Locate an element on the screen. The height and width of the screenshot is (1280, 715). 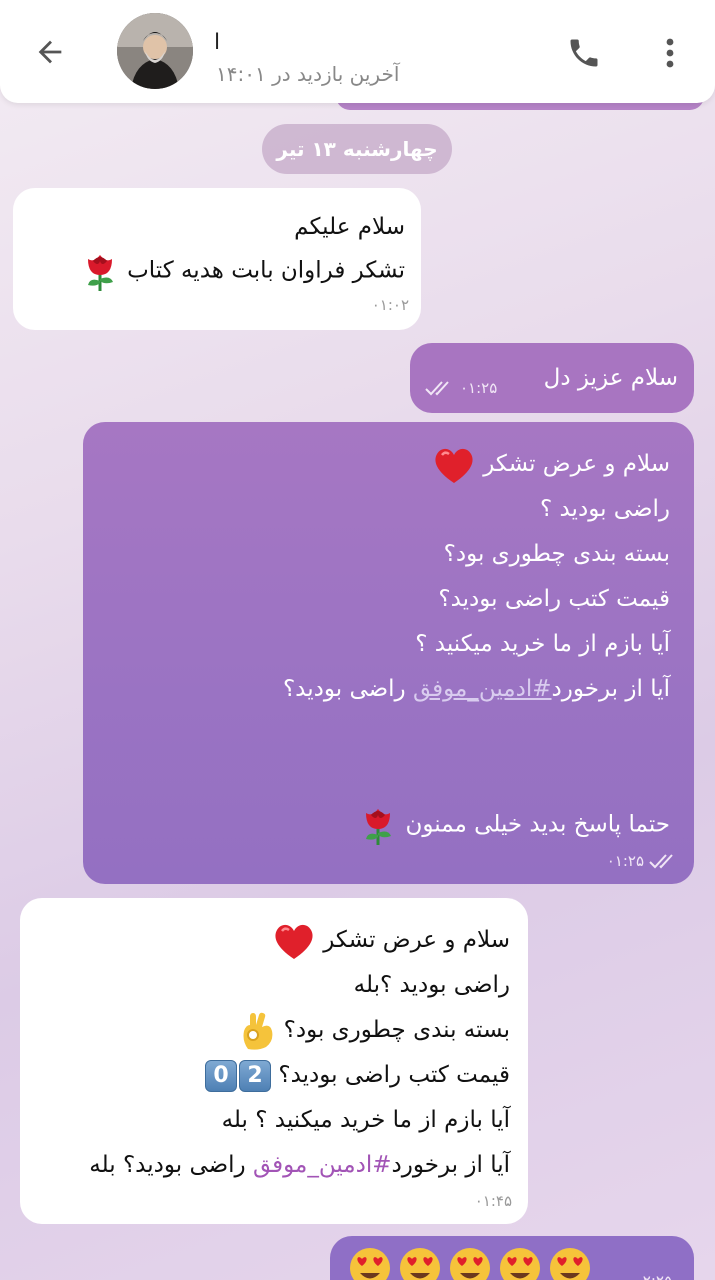
message-line-text: حتما پاسخ بدید خیلی ممنون is located at coordinates (537, 824).